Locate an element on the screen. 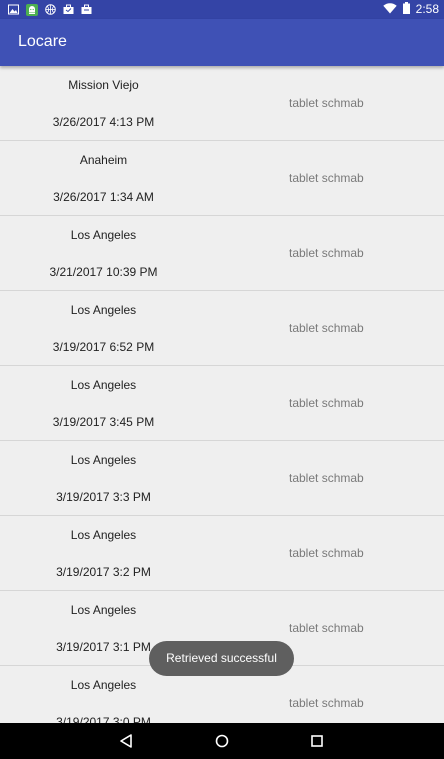  city-label: Anaheim is located at coordinates (103, 160).